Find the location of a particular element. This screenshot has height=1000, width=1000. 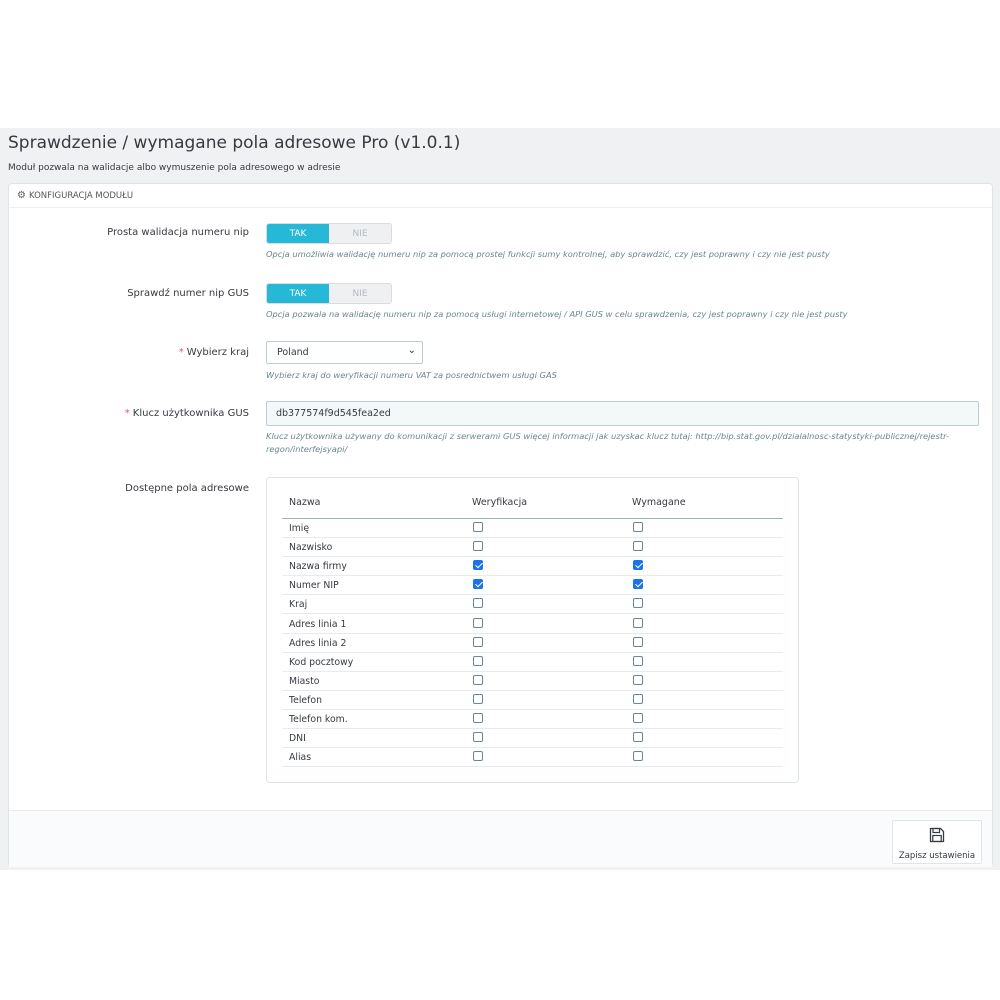

field-name: Nazwisko is located at coordinates (311, 548).